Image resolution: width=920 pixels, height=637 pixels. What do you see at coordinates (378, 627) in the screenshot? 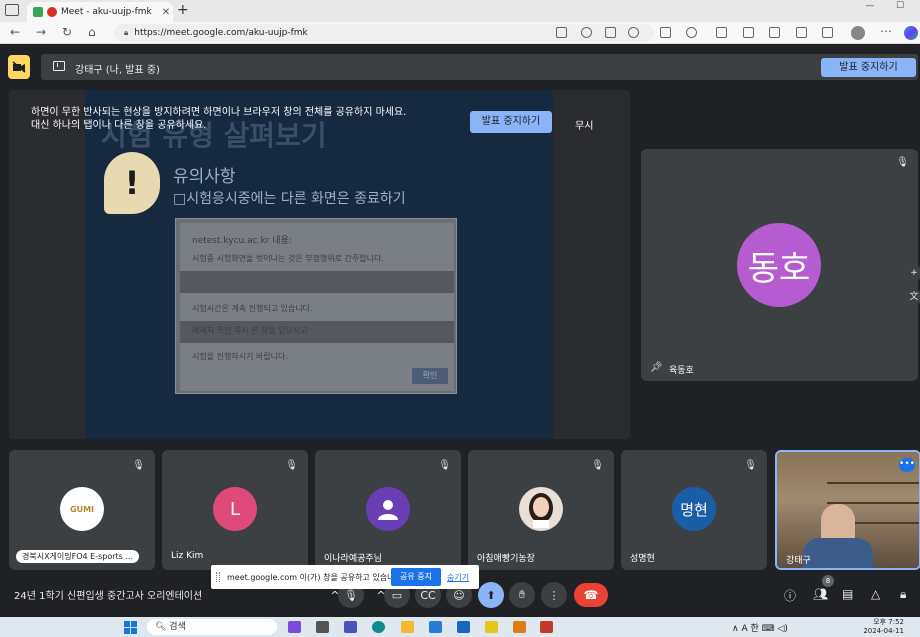
I see `edge-icon` at bounding box center [378, 627].